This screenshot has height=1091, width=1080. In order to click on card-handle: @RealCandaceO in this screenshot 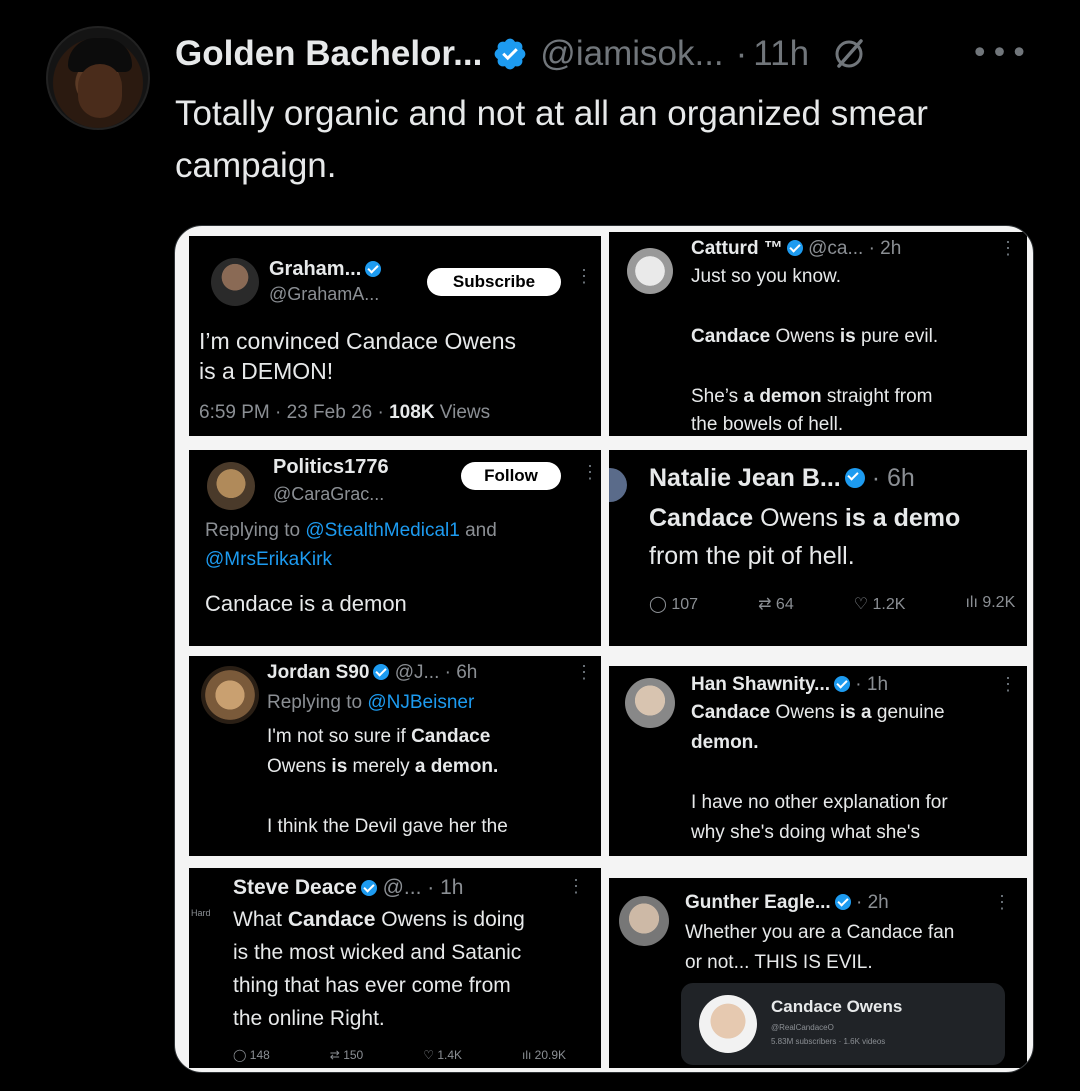, I will do `click(802, 1027)`.